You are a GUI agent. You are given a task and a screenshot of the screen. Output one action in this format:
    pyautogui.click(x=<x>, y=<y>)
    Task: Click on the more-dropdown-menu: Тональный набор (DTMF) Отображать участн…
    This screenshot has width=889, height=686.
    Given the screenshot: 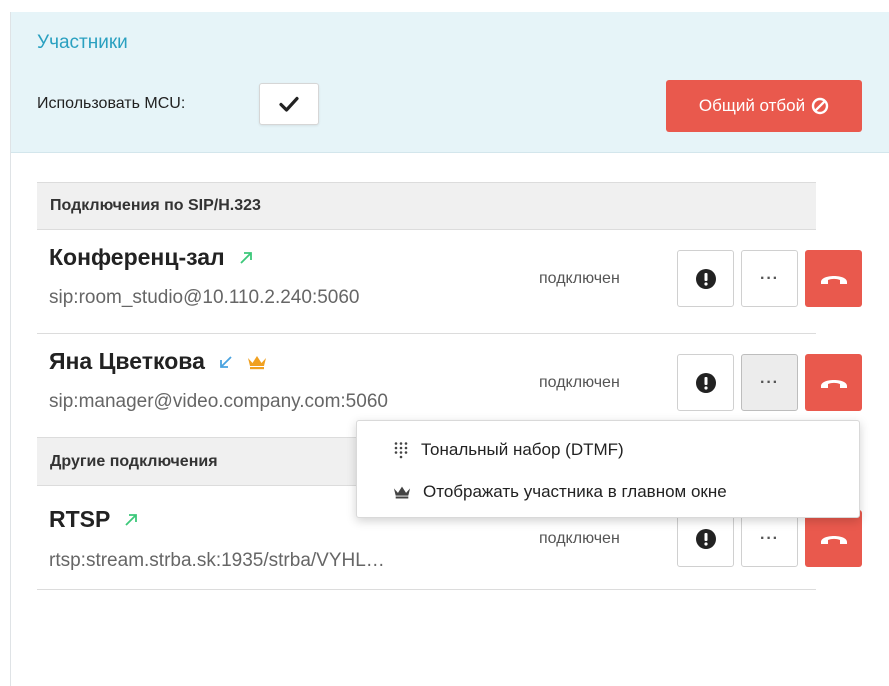 What is the action you would take?
    pyautogui.click(x=608, y=469)
    